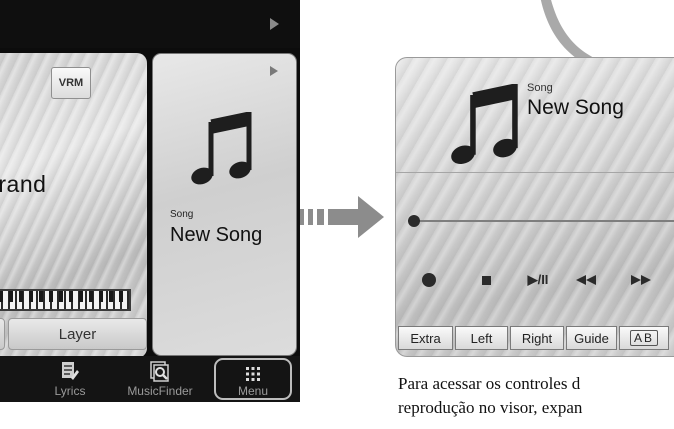 Image resolution: width=674 pixels, height=429 pixels. I want to click on vrm-button: VRM, so click(71, 83).